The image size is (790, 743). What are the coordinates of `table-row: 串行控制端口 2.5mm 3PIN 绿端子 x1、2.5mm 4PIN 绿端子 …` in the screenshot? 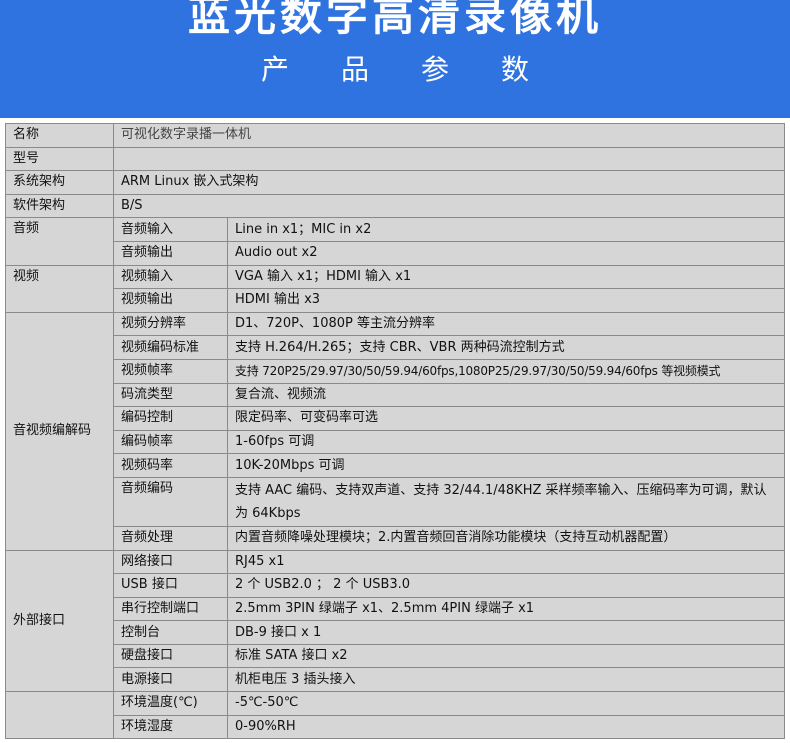 It's located at (395, 609).